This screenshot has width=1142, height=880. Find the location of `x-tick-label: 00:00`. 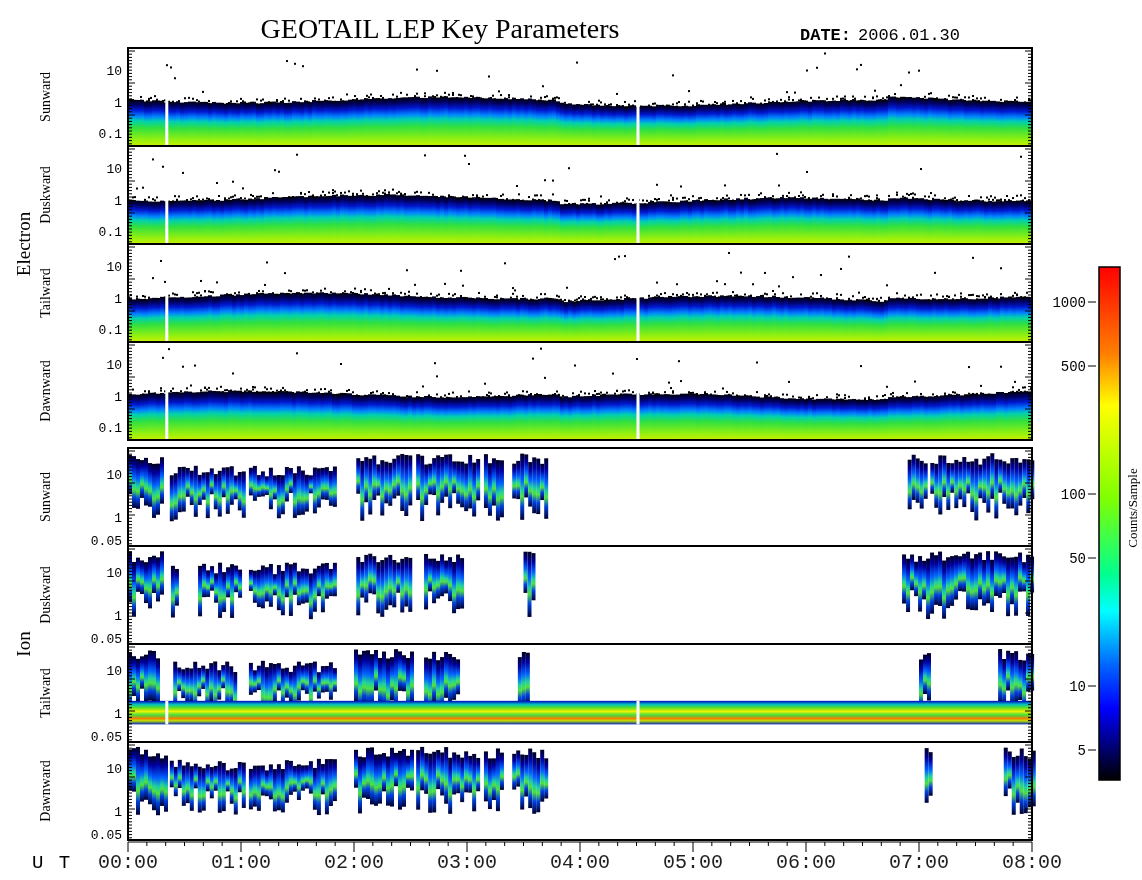

x-tick-label: 00:00 is located at coordinates (128, 862).